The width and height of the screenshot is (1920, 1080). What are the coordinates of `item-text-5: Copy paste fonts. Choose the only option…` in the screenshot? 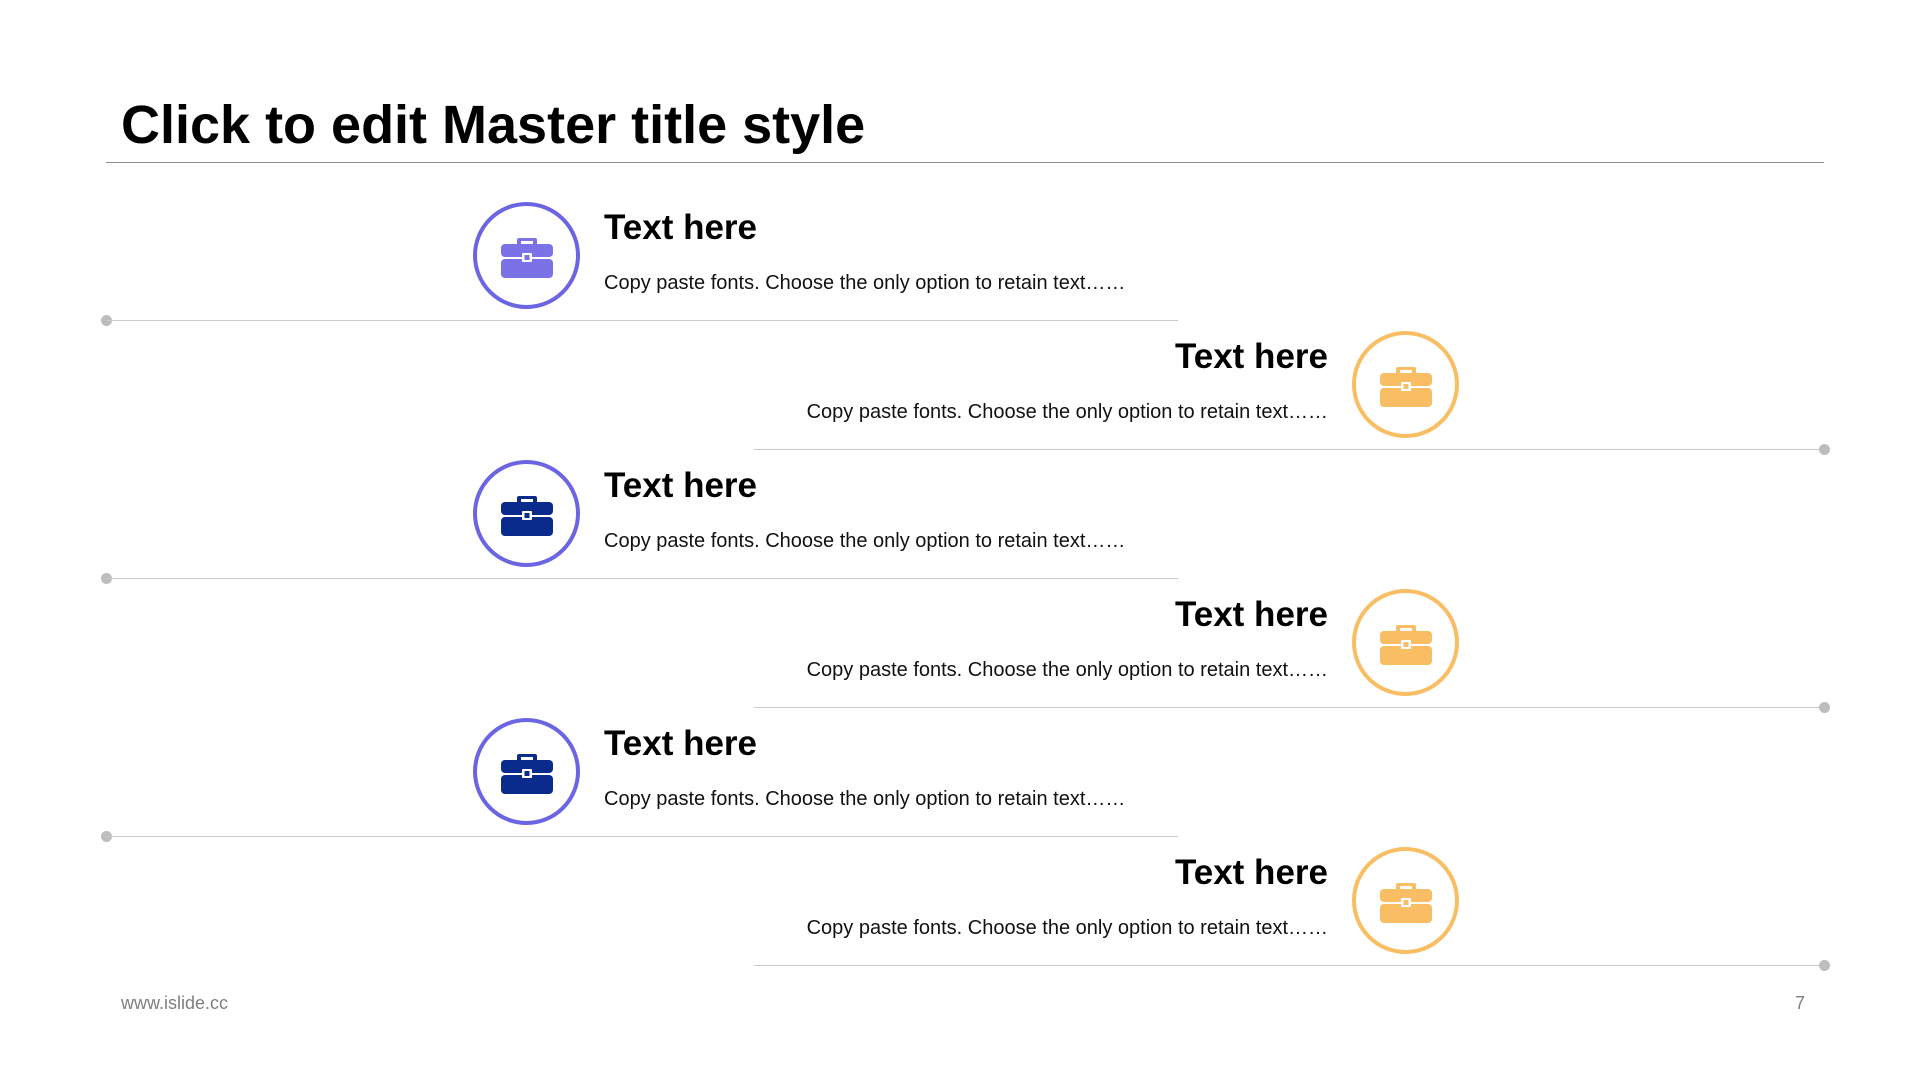 It's located at (864, 799).